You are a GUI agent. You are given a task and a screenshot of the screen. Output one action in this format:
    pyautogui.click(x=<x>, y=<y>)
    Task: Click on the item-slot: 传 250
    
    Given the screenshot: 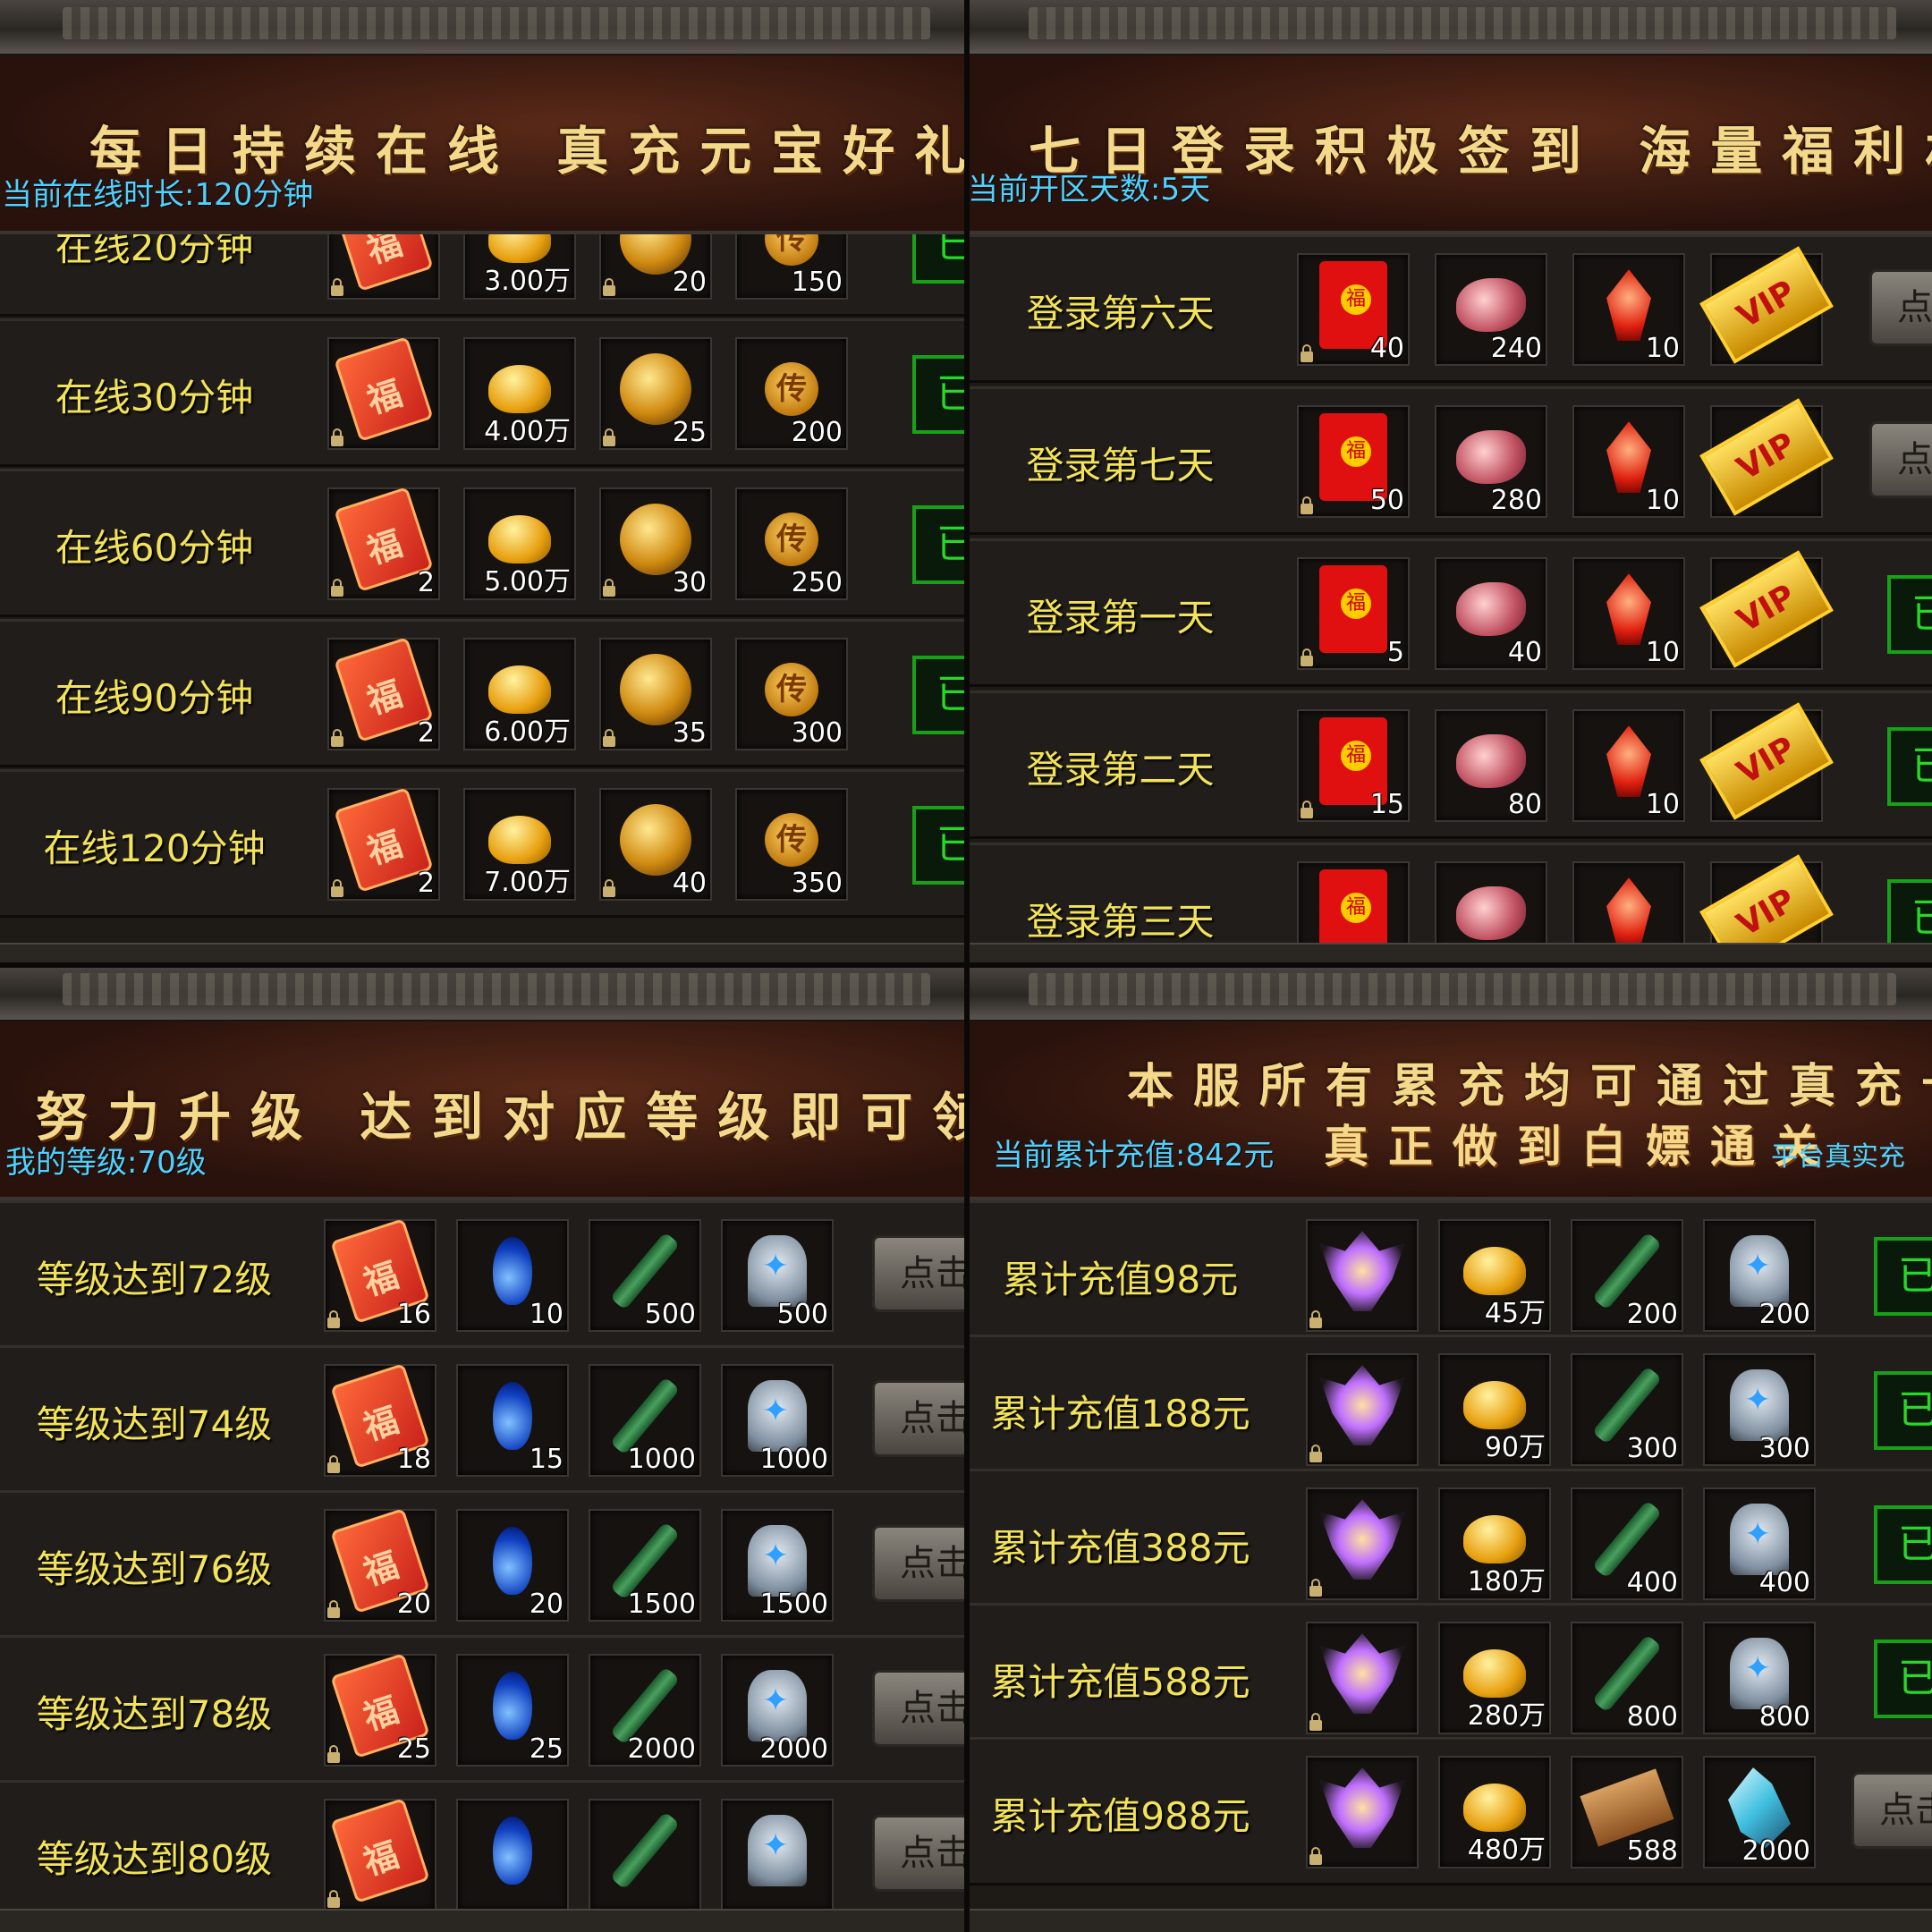 What is the action you would take?
    pyautogui.click(x=791, y=543)
    